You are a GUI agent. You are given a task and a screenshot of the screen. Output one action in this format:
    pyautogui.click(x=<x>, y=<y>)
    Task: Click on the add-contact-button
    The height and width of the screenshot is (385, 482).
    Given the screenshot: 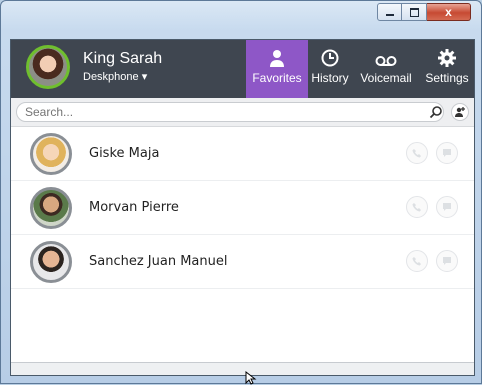 What is the action you would take?
    pyautogui.click(x=460, y=112)
    